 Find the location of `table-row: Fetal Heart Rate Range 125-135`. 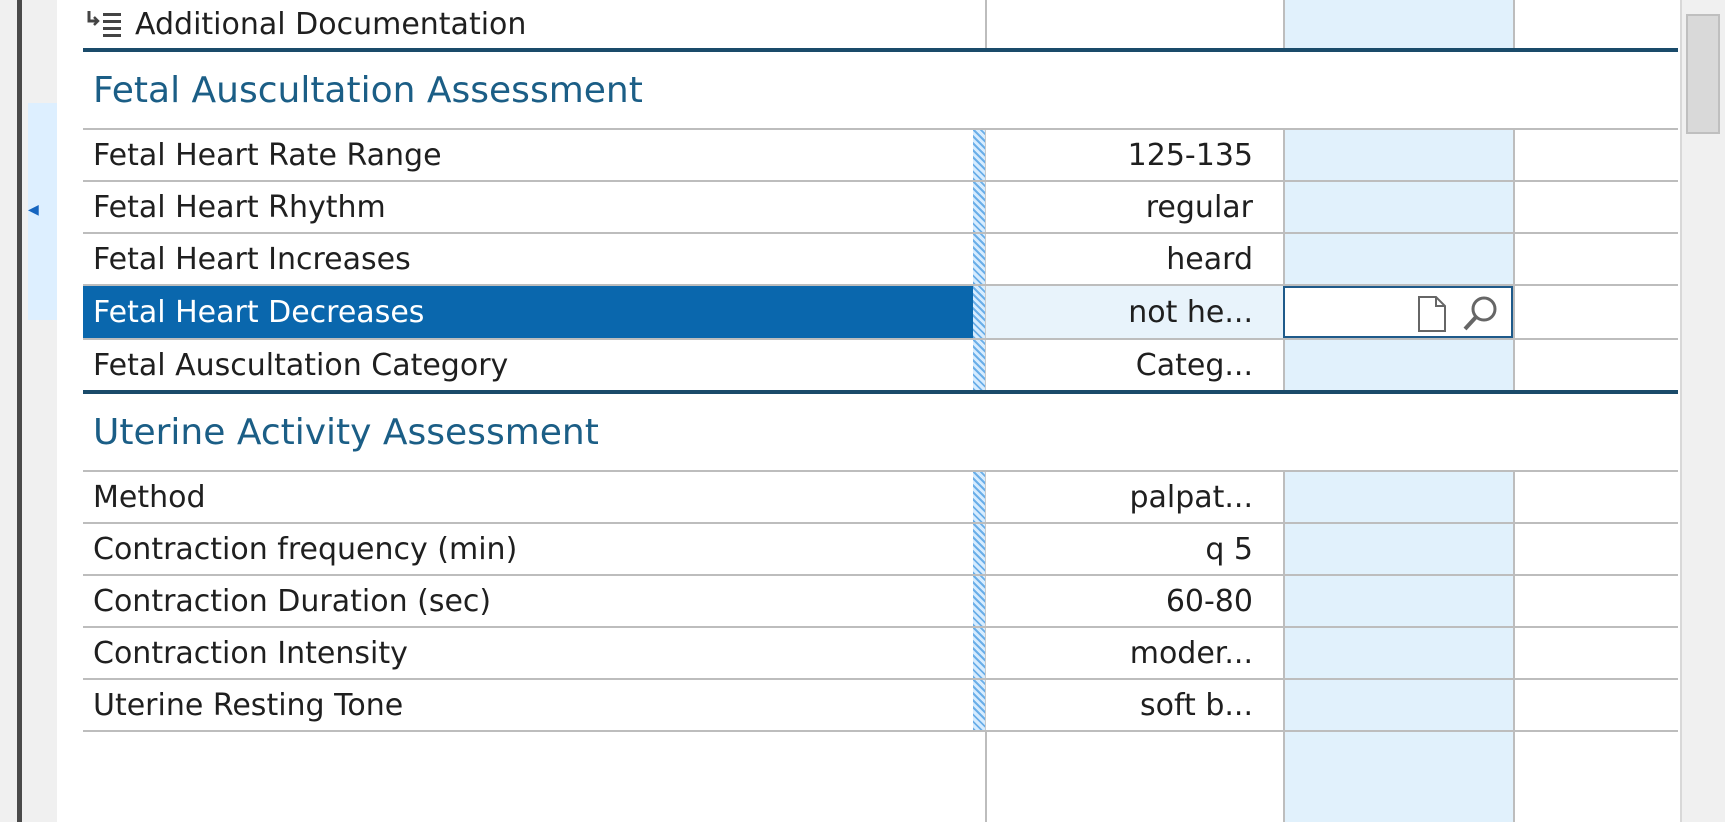

table-row: Fetal Heart Rate Range 125-135 is located at coordinates (880, 156).